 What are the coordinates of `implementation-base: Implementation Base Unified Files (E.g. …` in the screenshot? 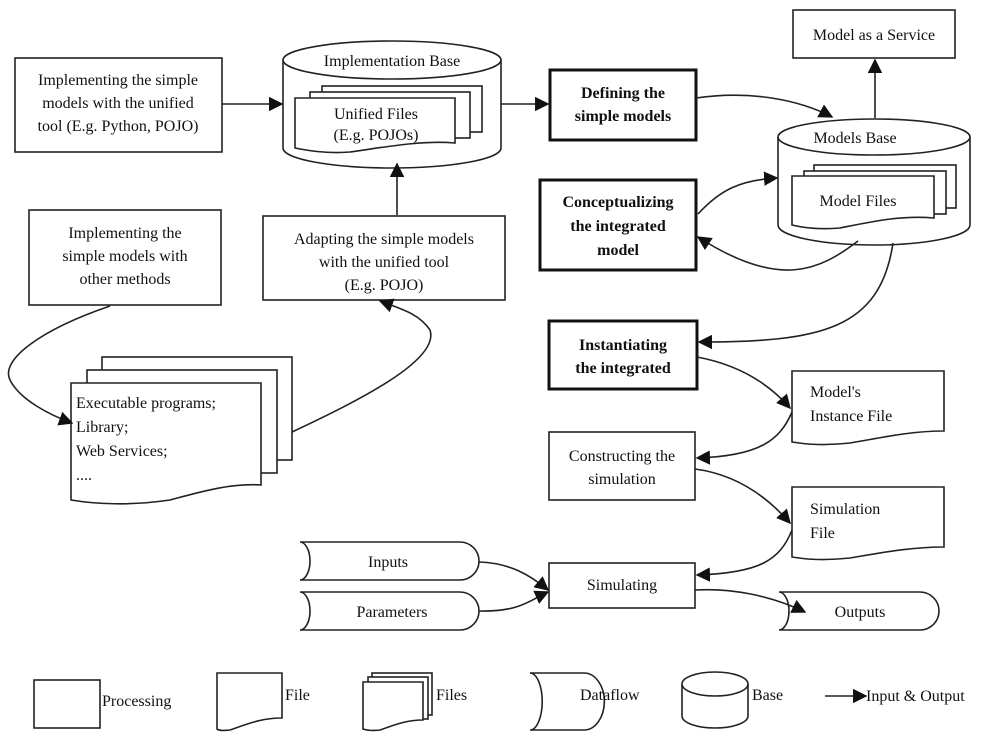 It's located at (392, 104).